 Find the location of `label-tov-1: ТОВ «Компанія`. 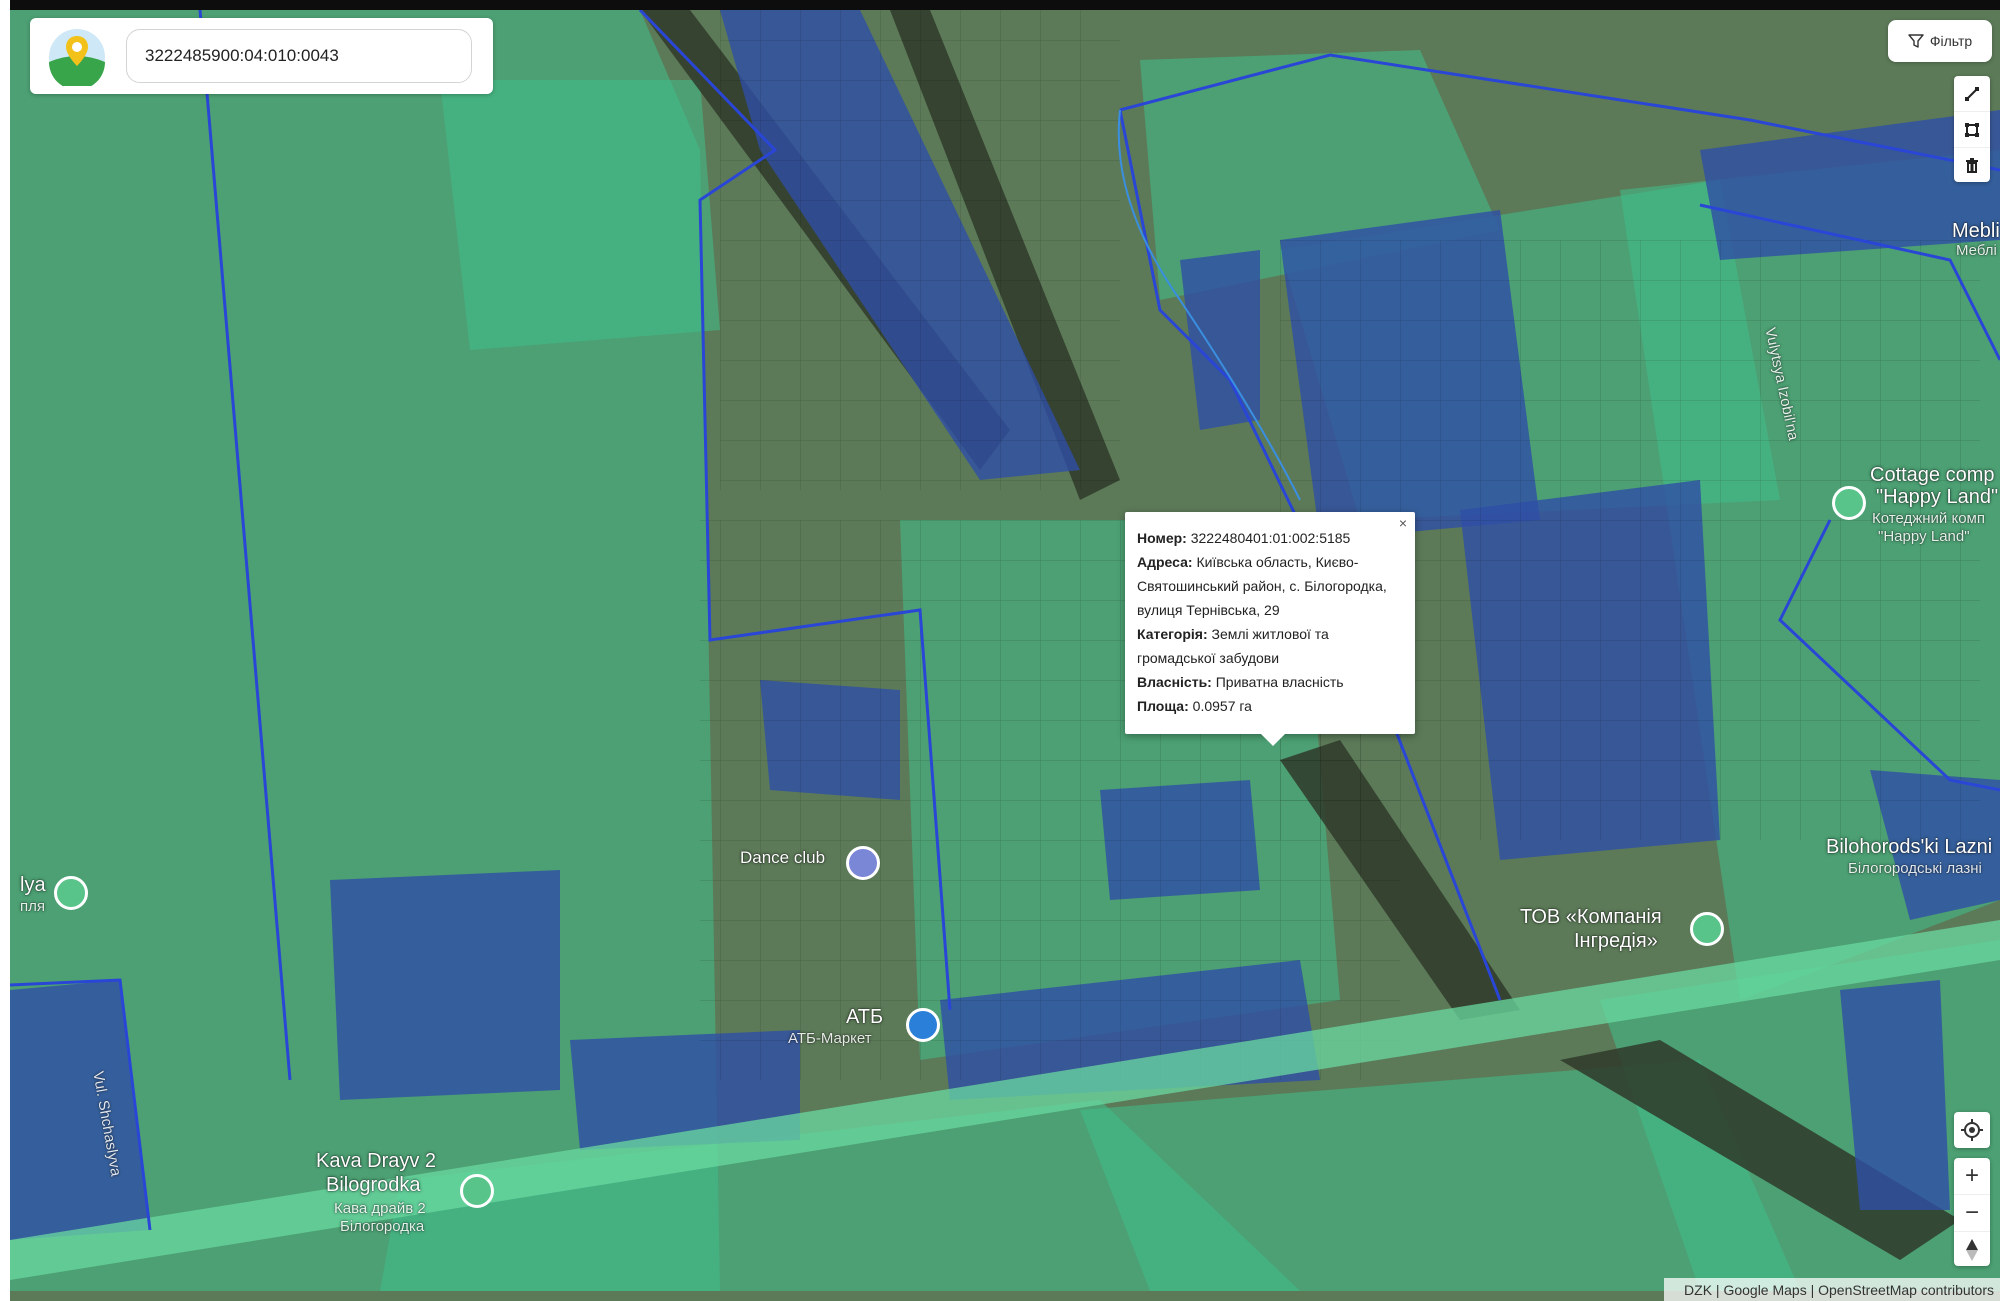

label-tov-1: ТОВ «Компанія is located at coordinates (1591, 917).